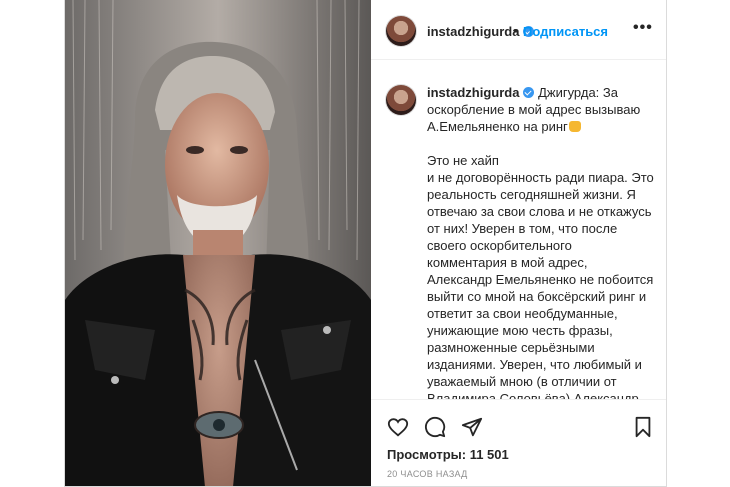  Describe the element at coordinates (473, 92) in the screenshot. I see `caption-username-text: instadzhigurda` at that location.